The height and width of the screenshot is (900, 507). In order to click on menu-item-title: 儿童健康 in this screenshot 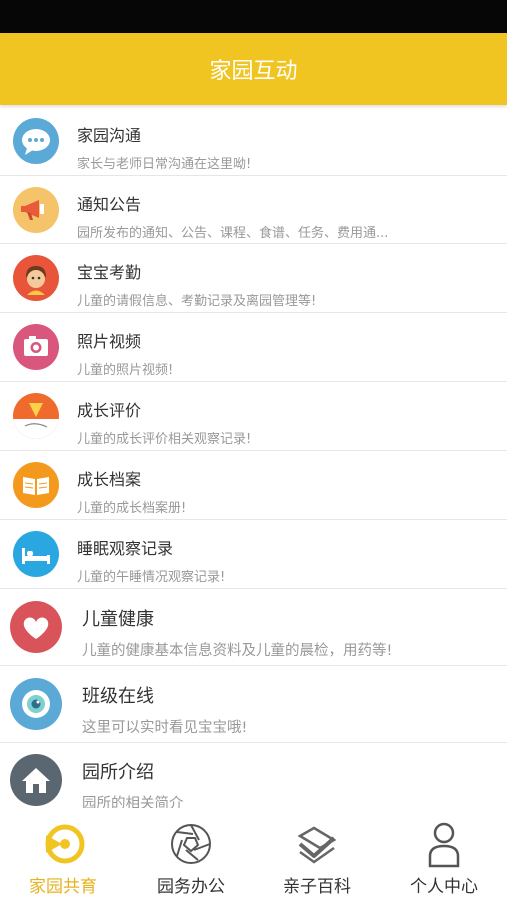, I will do `click(118, 619)`.